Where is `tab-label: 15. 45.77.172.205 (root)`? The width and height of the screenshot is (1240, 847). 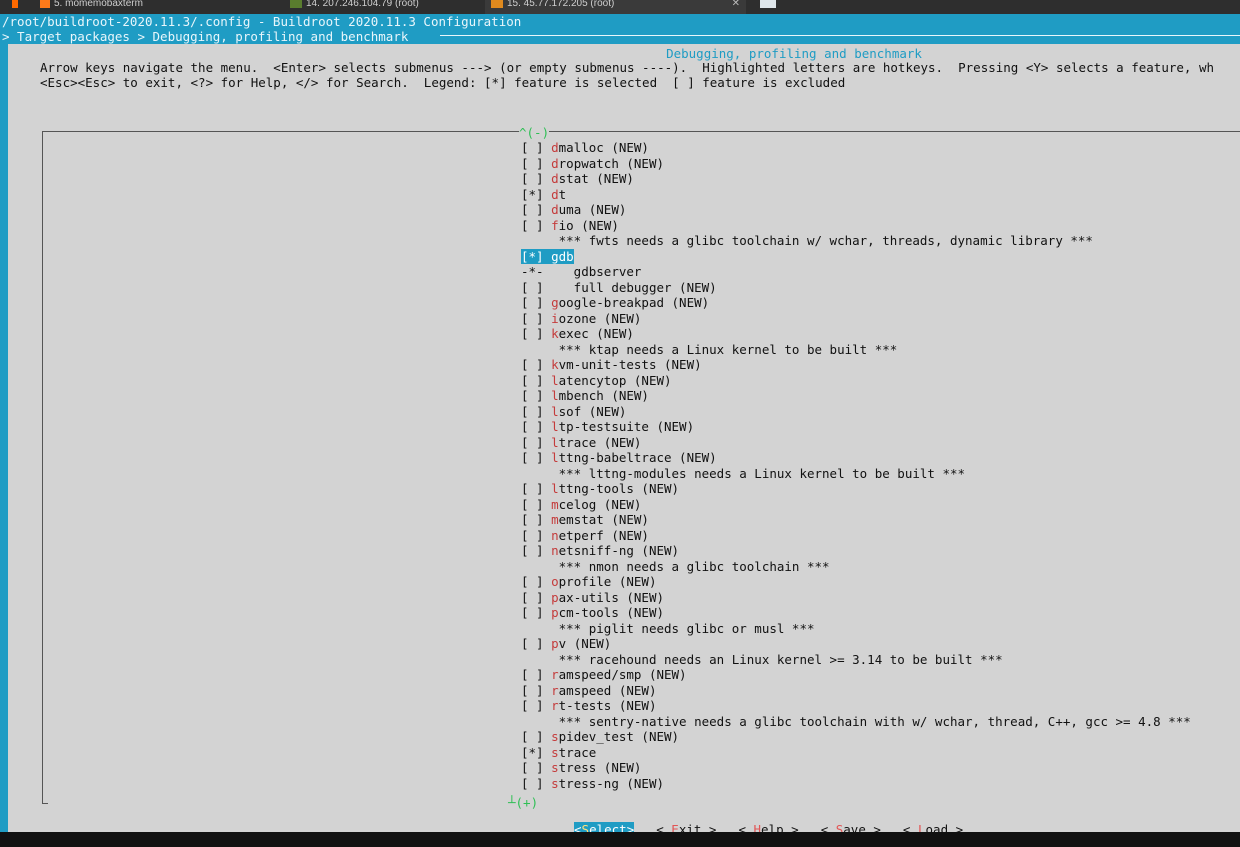 tab-label: 15. 45.77.172.205 (root) is located at coordinates (561, 4).